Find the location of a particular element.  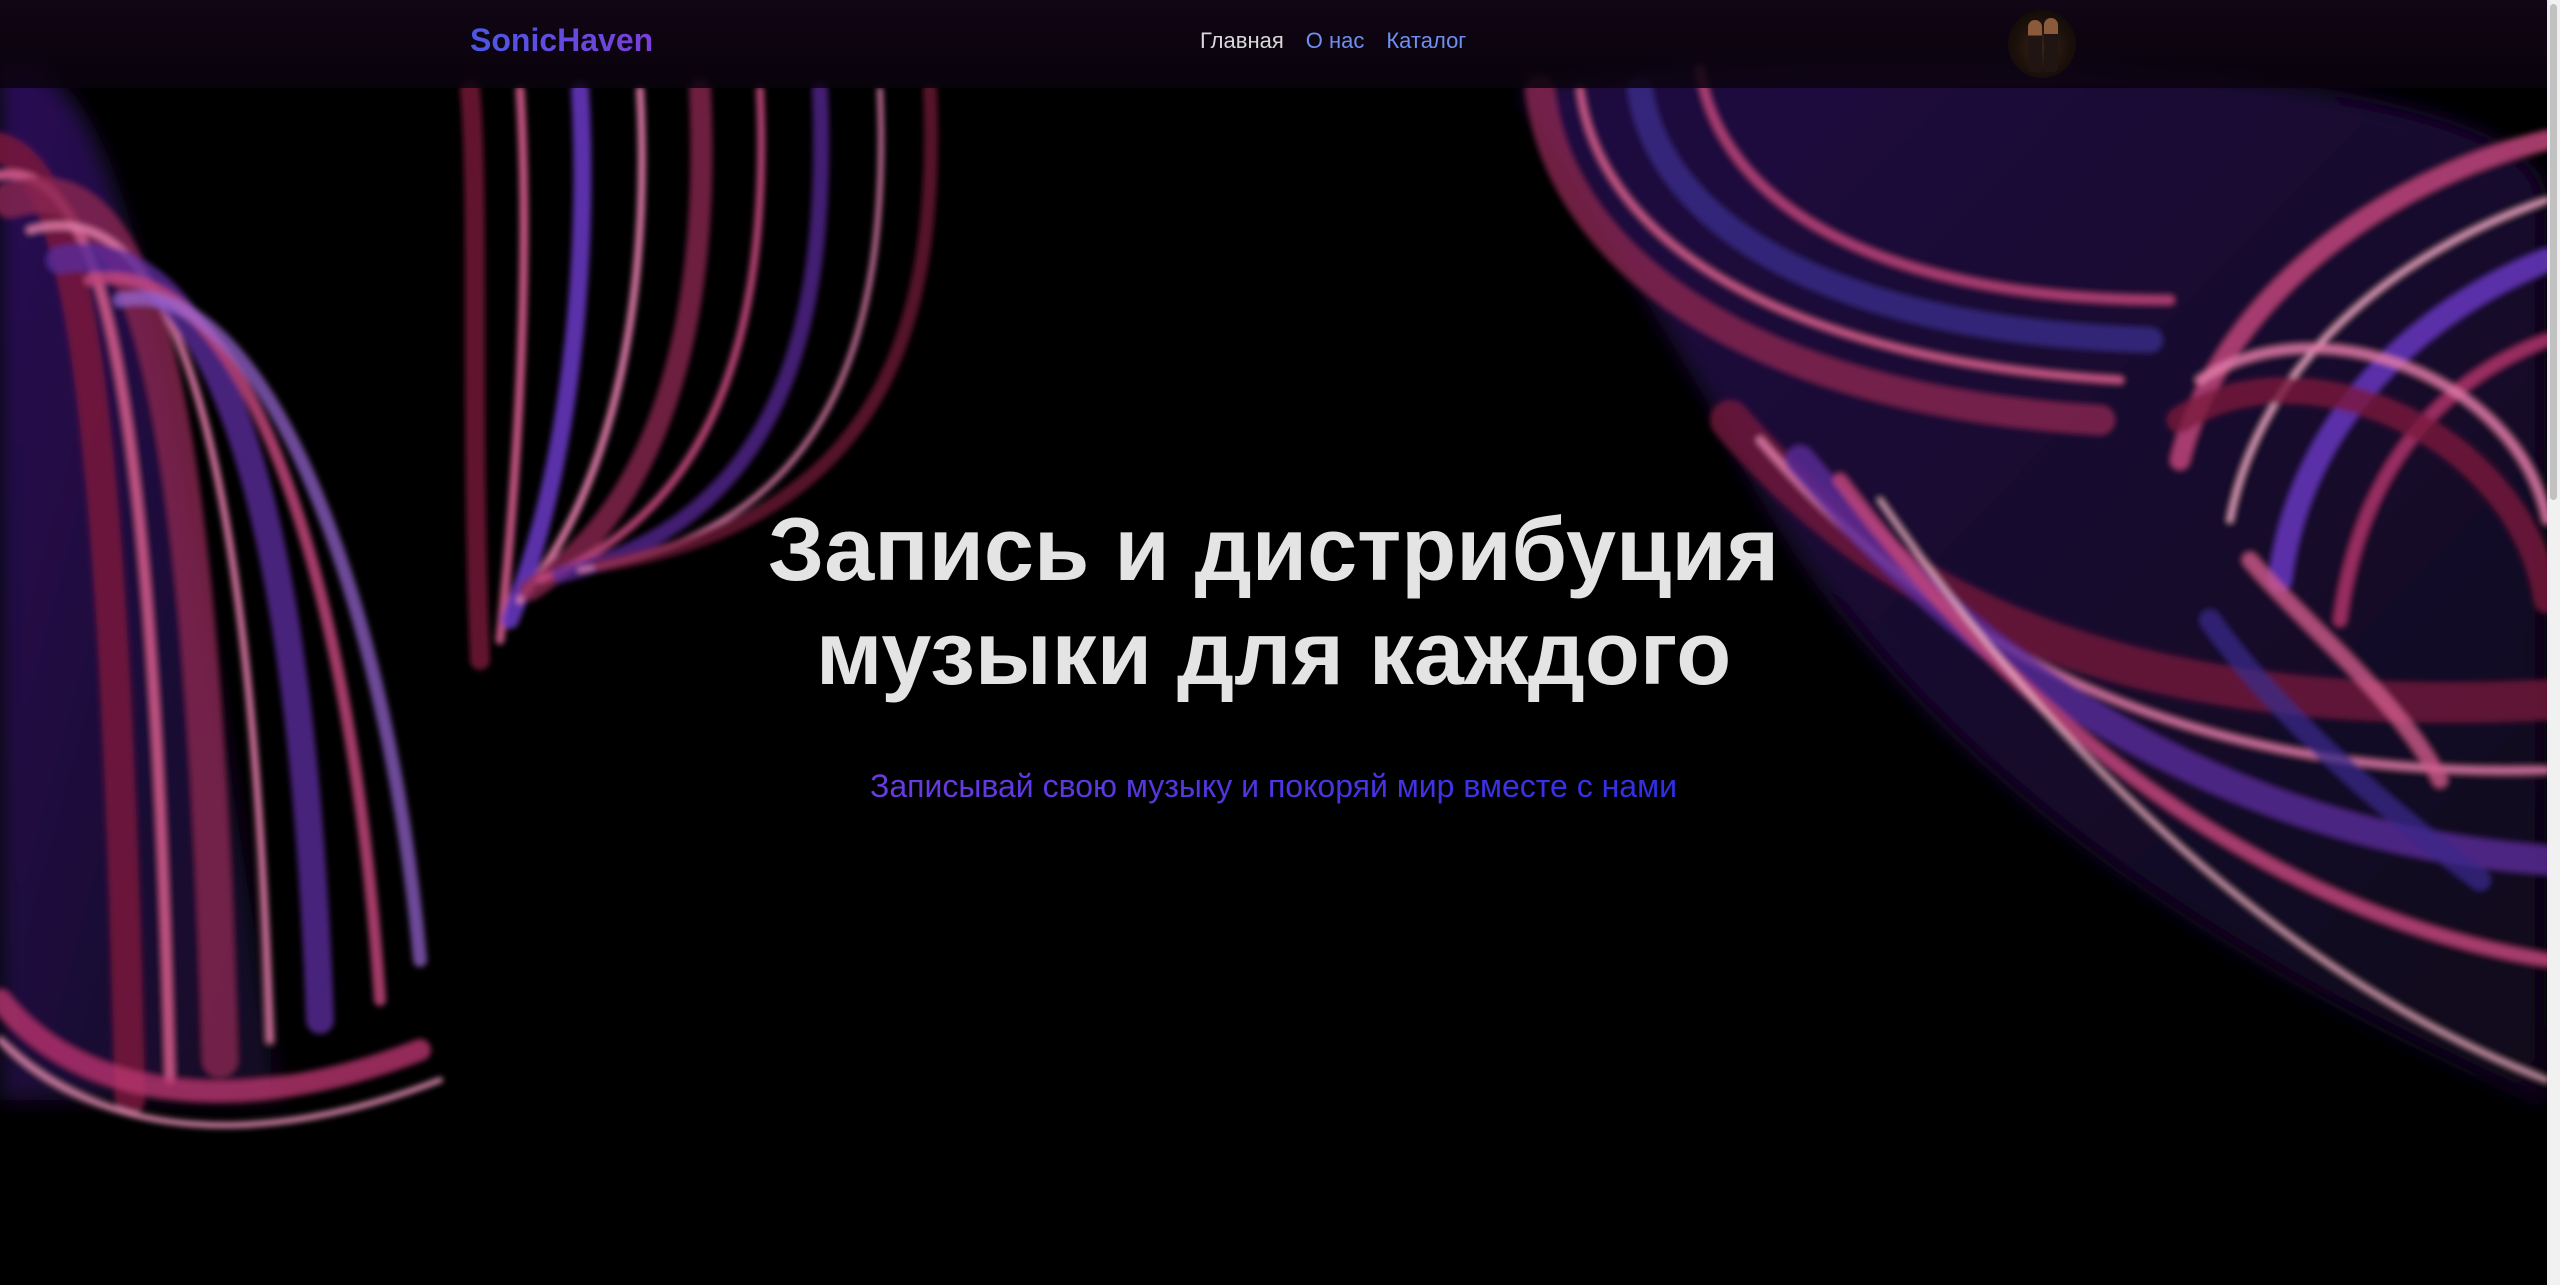

top-navbar: SonicHaven Главная О нас Каталог is located at coordinates (1273, 44).